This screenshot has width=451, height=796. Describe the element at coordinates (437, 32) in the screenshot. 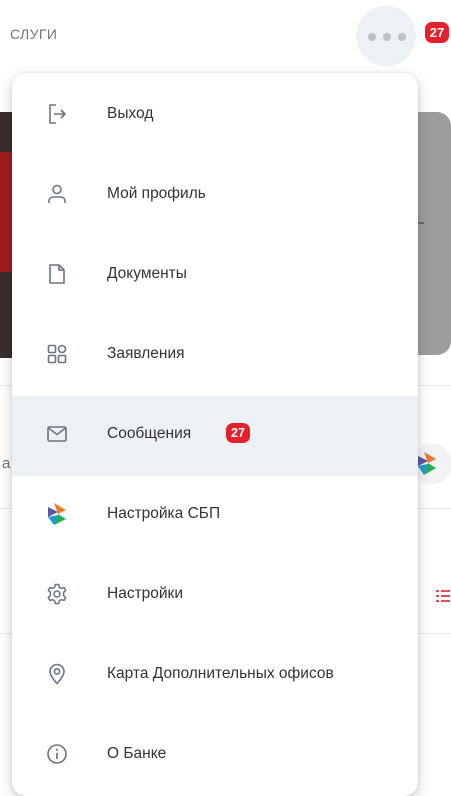

I see `notifications-badge: 27` at that location.